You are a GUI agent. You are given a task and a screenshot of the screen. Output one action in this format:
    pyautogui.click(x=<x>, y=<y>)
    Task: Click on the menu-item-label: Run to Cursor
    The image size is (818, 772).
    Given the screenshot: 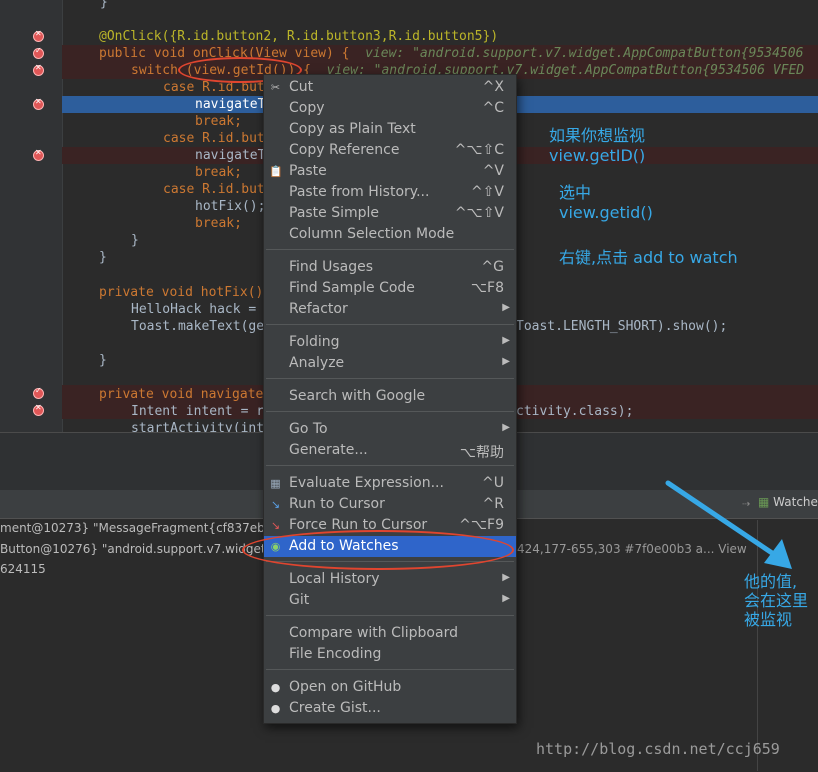 What is the action you would take?
    pyautogui.click(x=337, y=504)
    